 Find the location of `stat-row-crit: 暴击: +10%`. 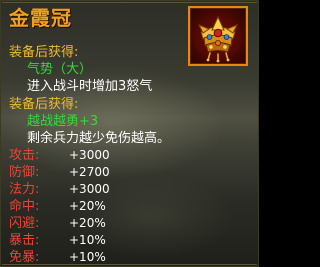

stat-row-crit: 暴击: +10% is located at coordinates (109, 240).